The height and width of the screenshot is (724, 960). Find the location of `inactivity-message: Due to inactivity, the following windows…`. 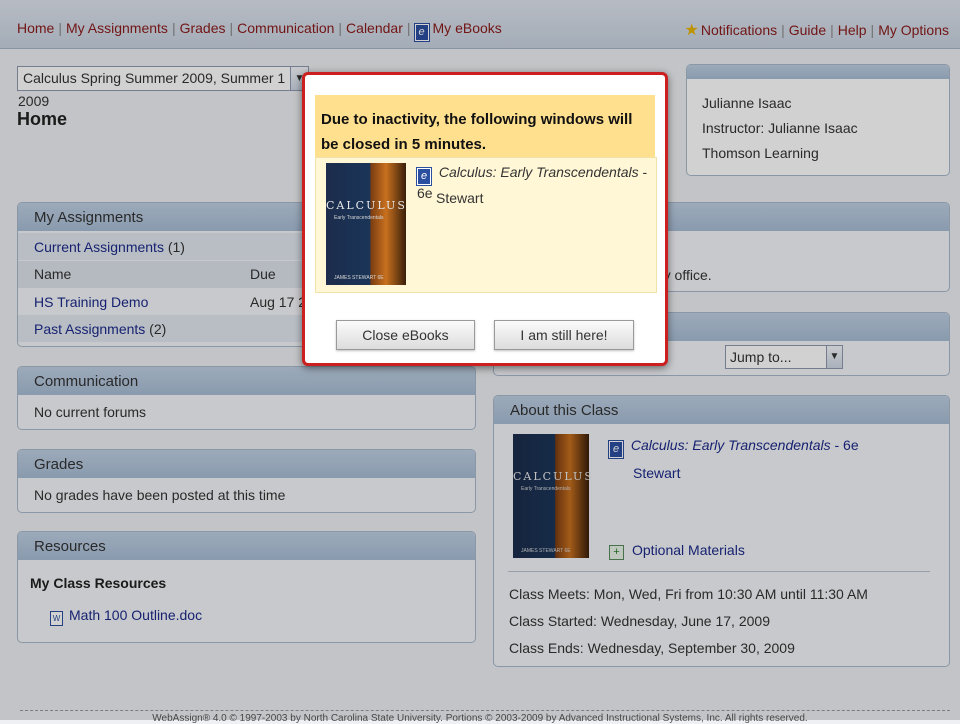

inactivity-message: Due to inactivity, the following windows… is located at coordinates (477, 132).